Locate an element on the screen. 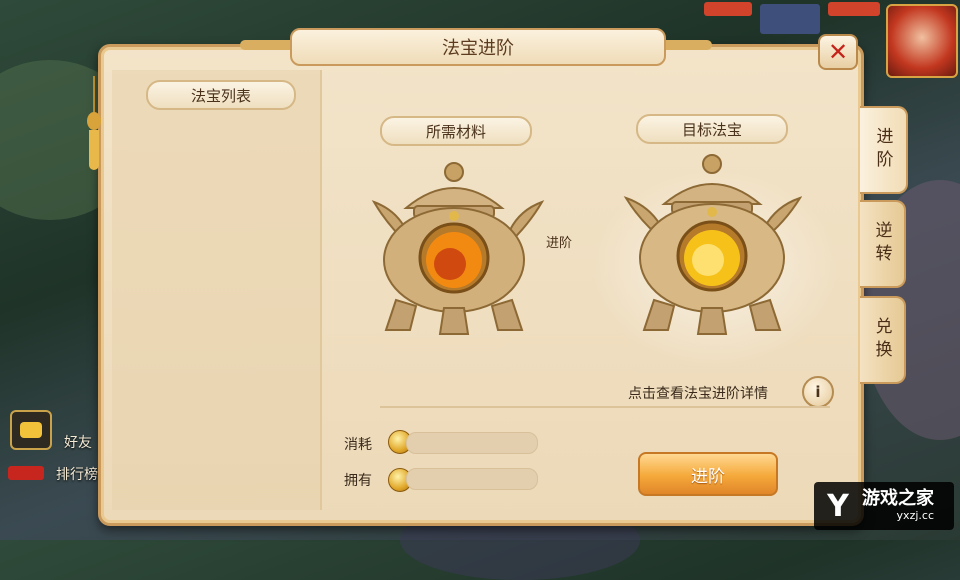 This screenshot has height=580, width=960. advance-arrow-label: 进阶 is located at coordinates (559, 243).